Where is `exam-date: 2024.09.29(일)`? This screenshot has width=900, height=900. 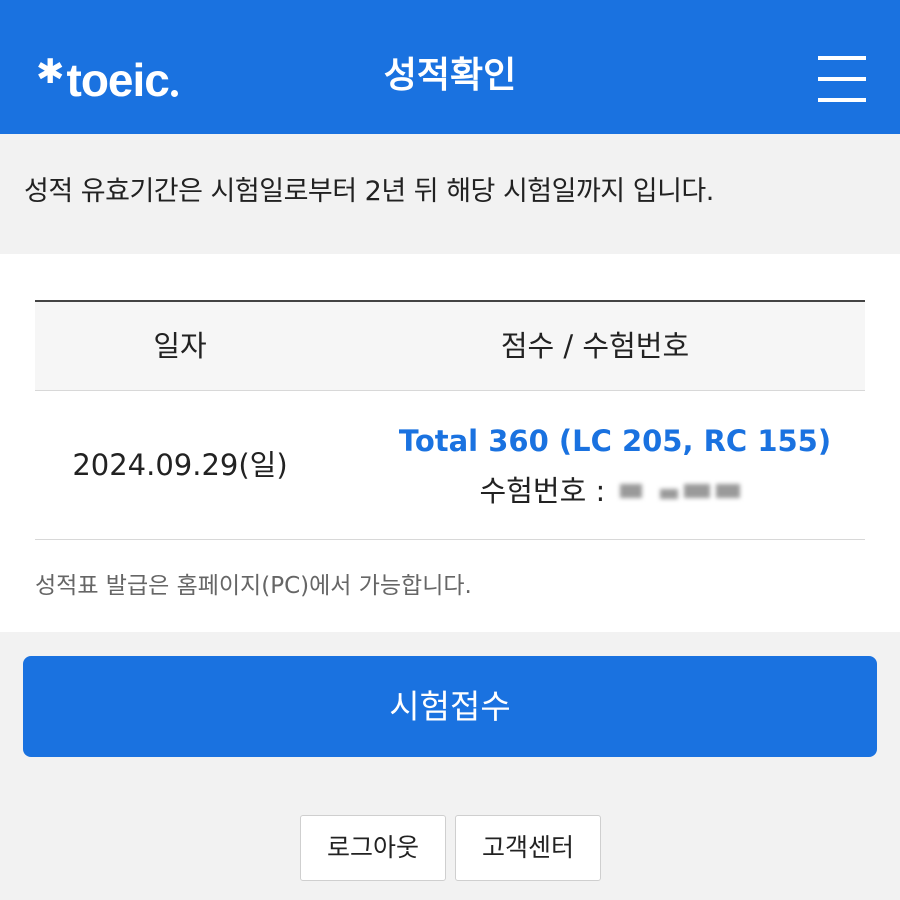 exam-date: 2024.09.29(일) is located at coordinates (180, 465).